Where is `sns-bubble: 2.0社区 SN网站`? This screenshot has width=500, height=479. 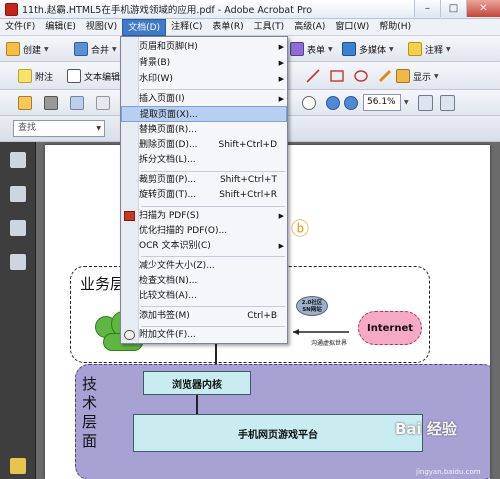 sns-bubble: 2.0社区 SN网站 is located at coordinates (312, 306).